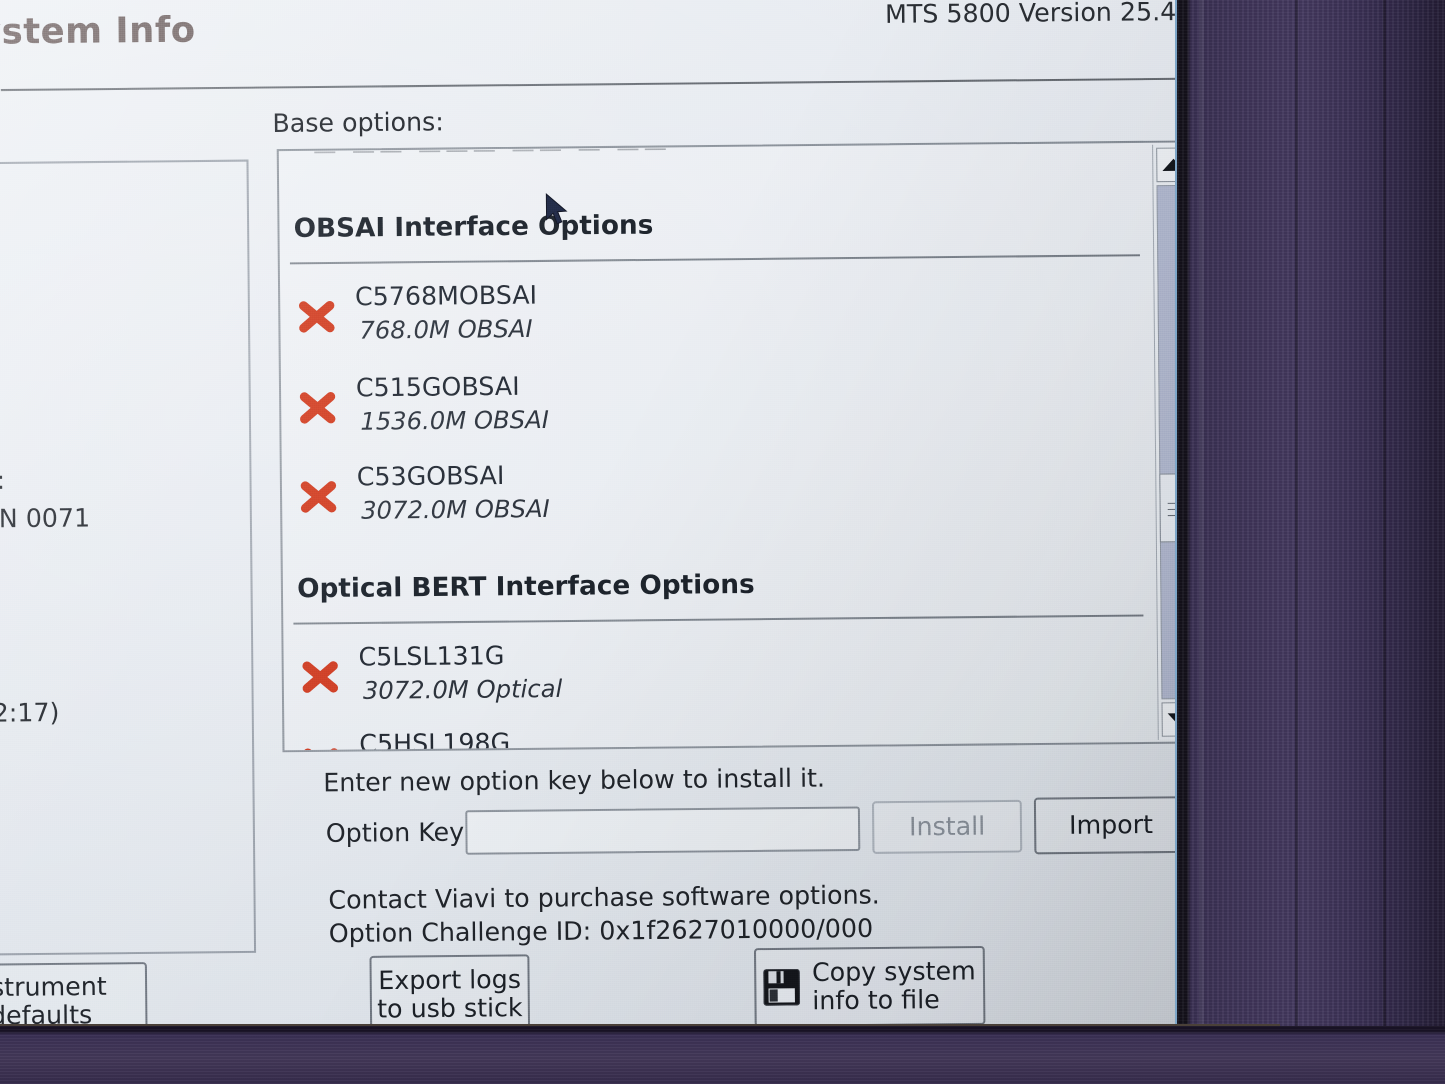 The height and width of the screenshot is (1084, 1445). What do you see at coordinates (893, 972) in the screenshot?
I see `copy-info-line-1: Copy system` at bounding box center [893, 972].